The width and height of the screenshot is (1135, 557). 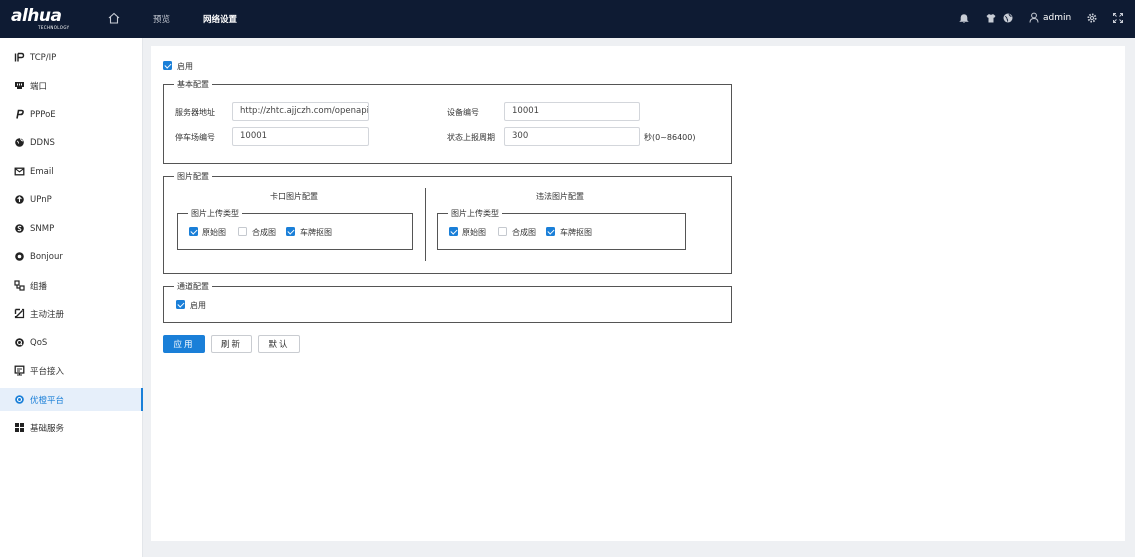 What do you see at coordinates (184, 344) in the screenshot?
I see `apply-button: 应用` at bounding box center [184, 344].